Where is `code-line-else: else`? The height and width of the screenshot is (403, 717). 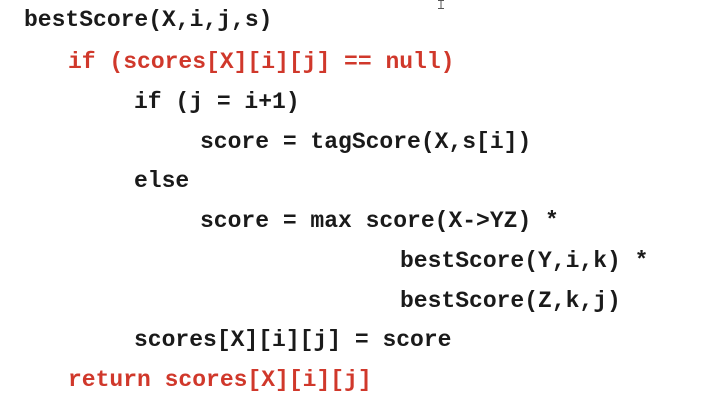
code-line-else: else is located at coordinates (162, 181).